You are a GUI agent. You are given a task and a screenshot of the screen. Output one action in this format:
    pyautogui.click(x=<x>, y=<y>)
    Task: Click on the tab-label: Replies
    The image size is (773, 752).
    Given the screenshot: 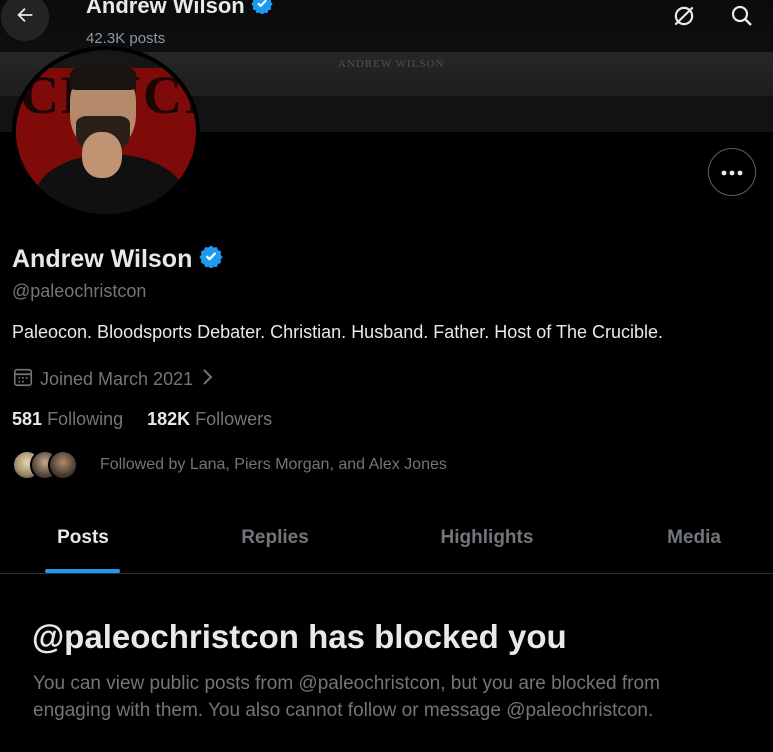 What is the action you would take?
    pyautogui.click(x=275, y=537)
    